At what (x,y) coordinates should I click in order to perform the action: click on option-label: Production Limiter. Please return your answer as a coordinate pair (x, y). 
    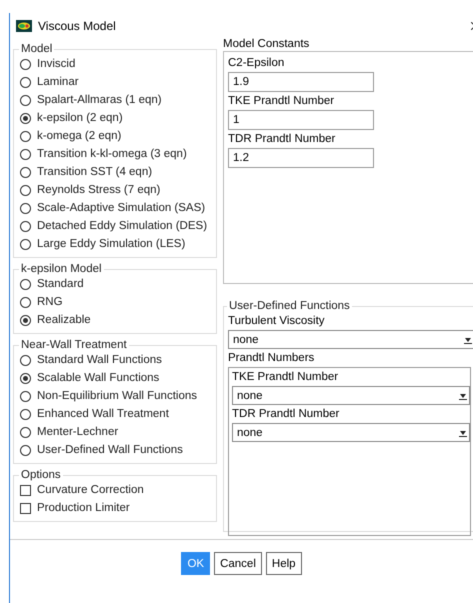
    Looking at the image, I should click on (83, 508).